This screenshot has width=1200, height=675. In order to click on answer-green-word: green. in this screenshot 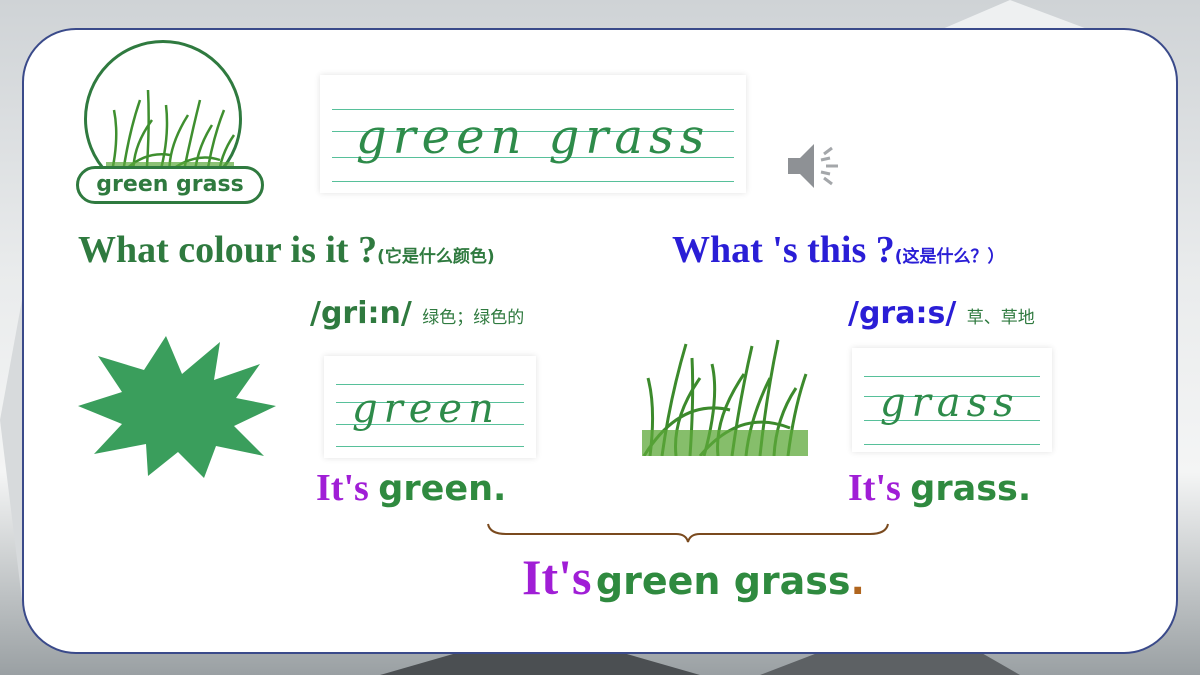, I will do `click(442, 489)`.